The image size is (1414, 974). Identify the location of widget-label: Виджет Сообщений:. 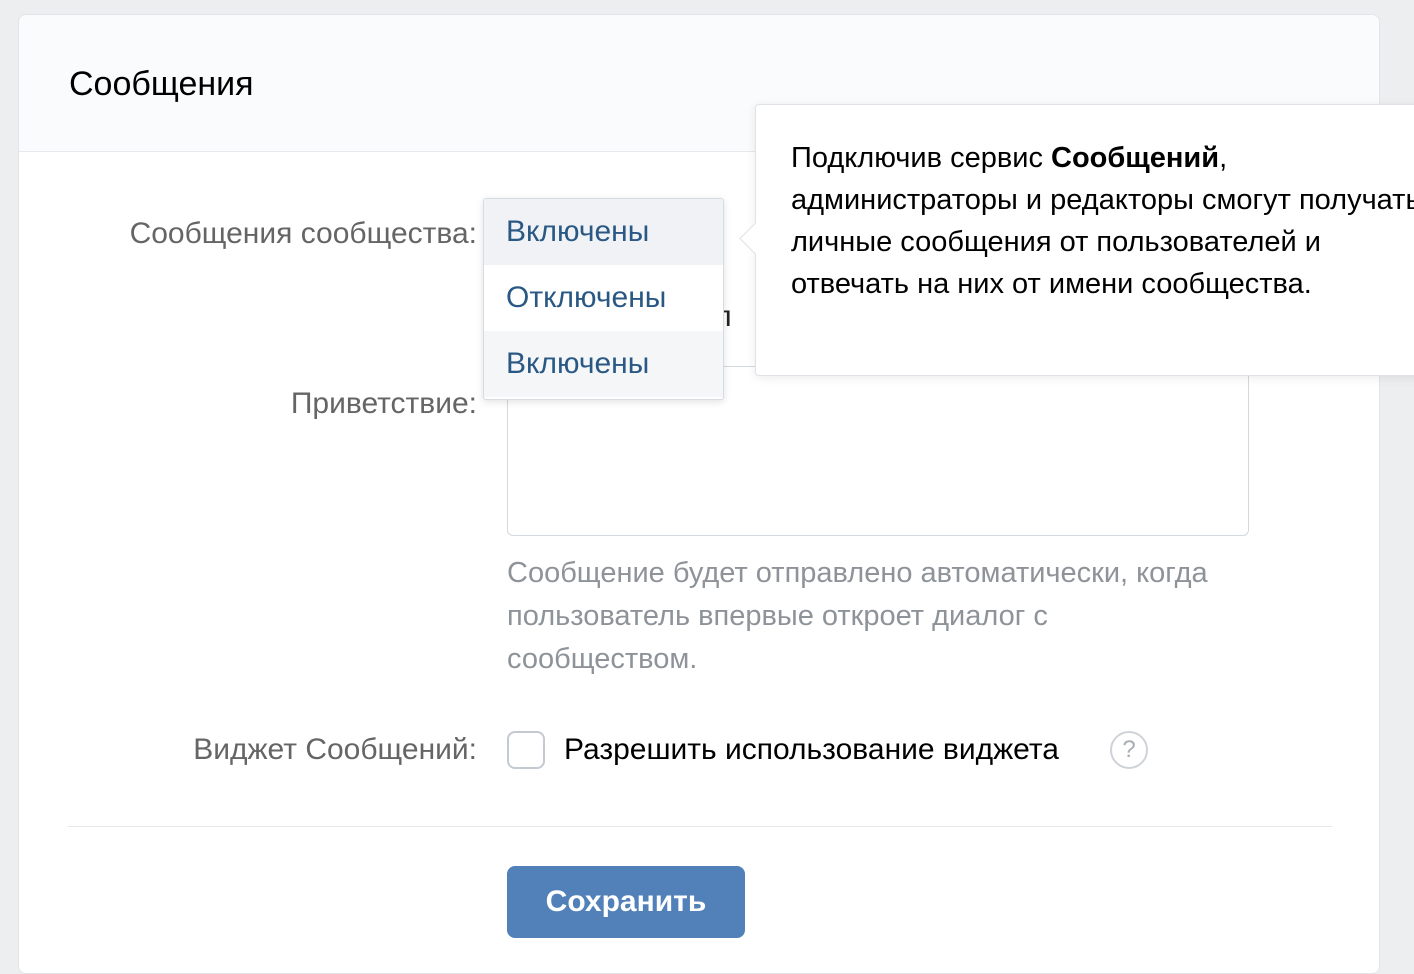
(335, 749).